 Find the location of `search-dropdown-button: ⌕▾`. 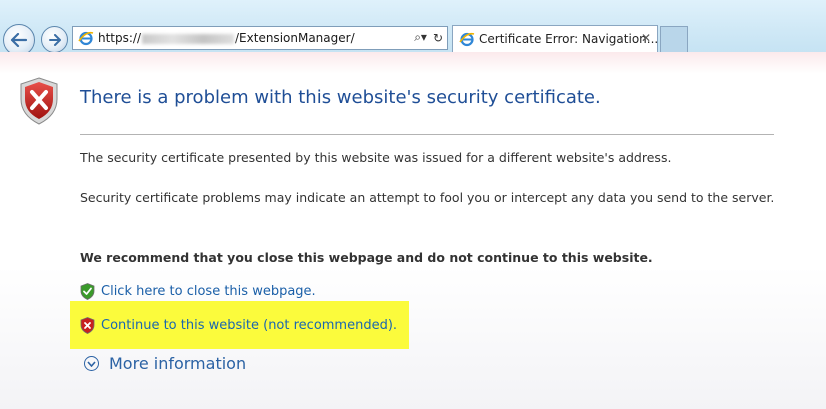

search-dropdown-button: ⌕▾ is located at coordinates (420, 37).